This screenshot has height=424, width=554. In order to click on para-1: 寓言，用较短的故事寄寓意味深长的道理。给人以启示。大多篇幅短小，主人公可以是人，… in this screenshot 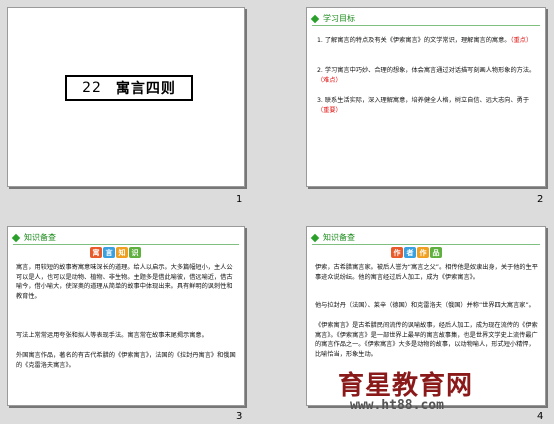, I will do `click(124, 282)`.